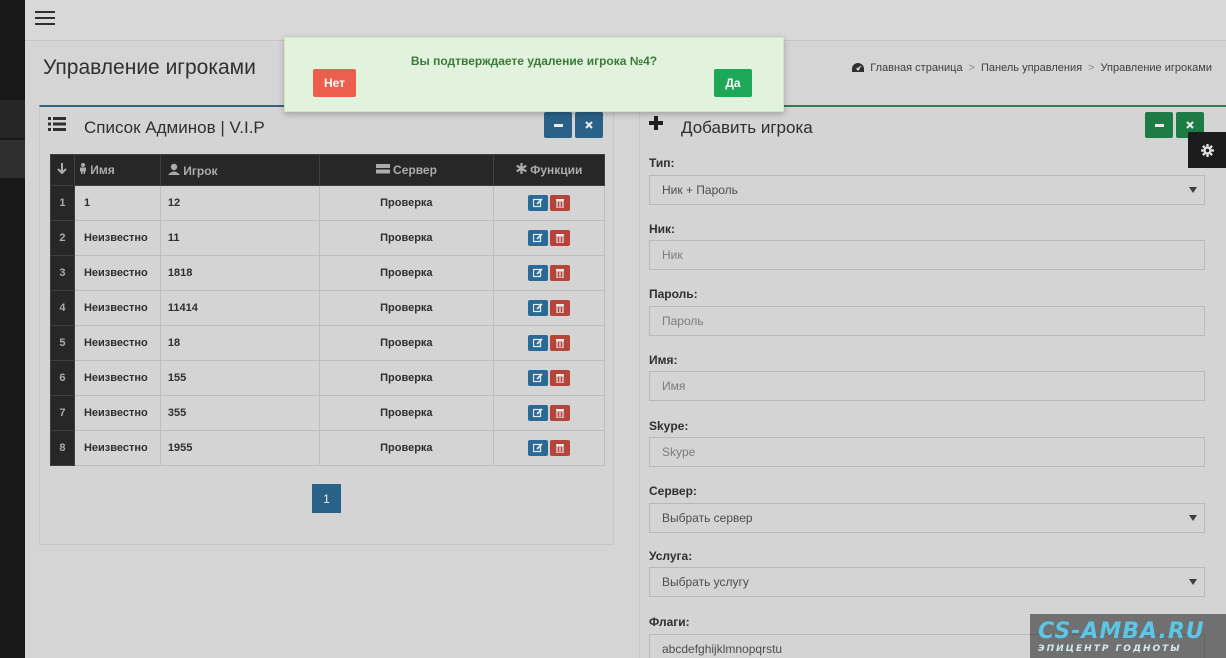 Image resolution: width=1226 pixels, height=658 pixels. What do you see at coordinates (534, 61) in the screenshot?
I see `dialog-message: Вы подтверждаете удаление игрока №4?` at bounding box center [534, 61].